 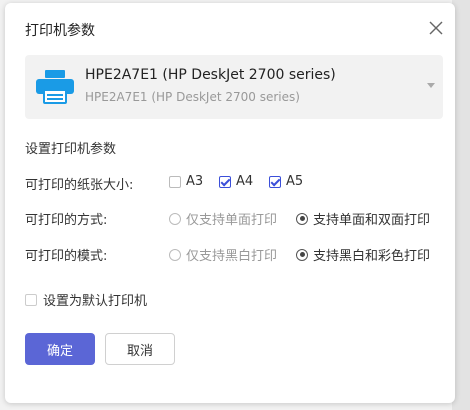 What do you see at coordinates (79, 185) in the screenshot?
I see `paper-size-label: 可打印的纸张大小:` at bounding box center [79, 185].